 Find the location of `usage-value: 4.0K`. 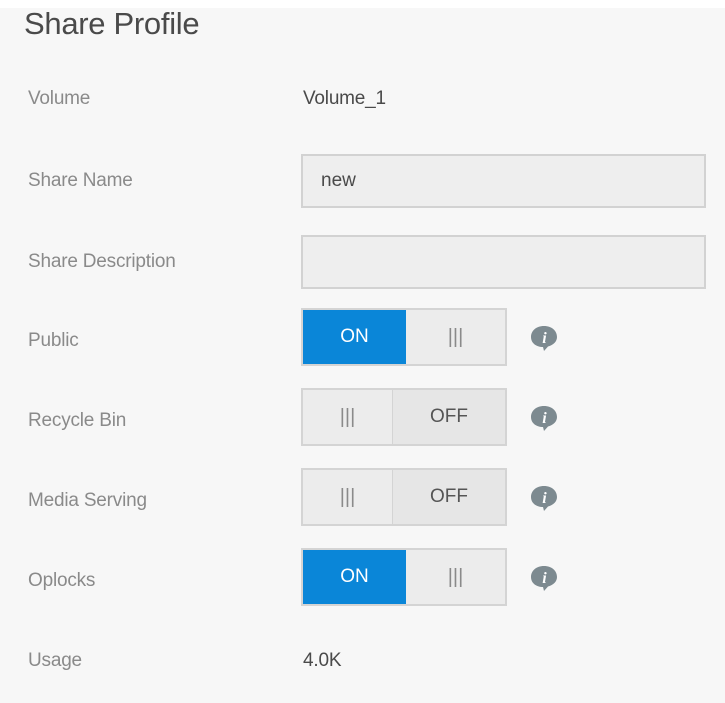

usage-value: 4.0K is located at coordinates (322, 660).